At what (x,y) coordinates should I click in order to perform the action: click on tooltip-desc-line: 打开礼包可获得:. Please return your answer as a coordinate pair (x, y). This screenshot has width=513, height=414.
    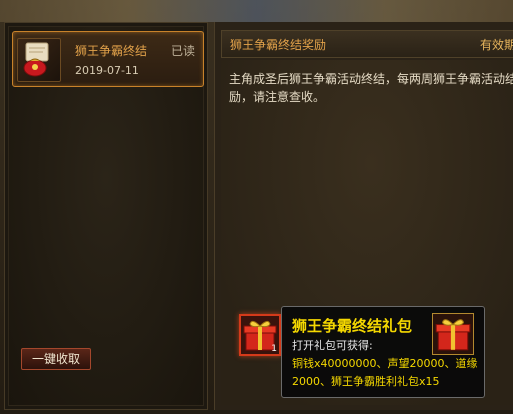
    Looking at the image, I should click on (332, 345).